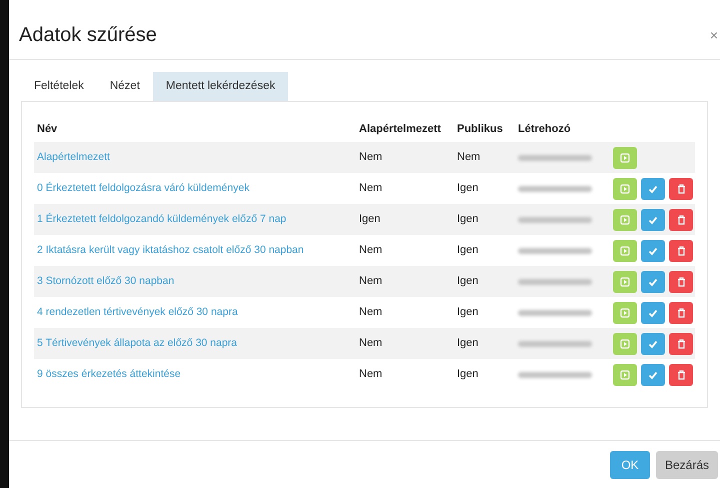 The image size is (720, 488). Describe the element at coordinates (480, 129) in the screenshot. I see `column-header: Publikus` at that location.